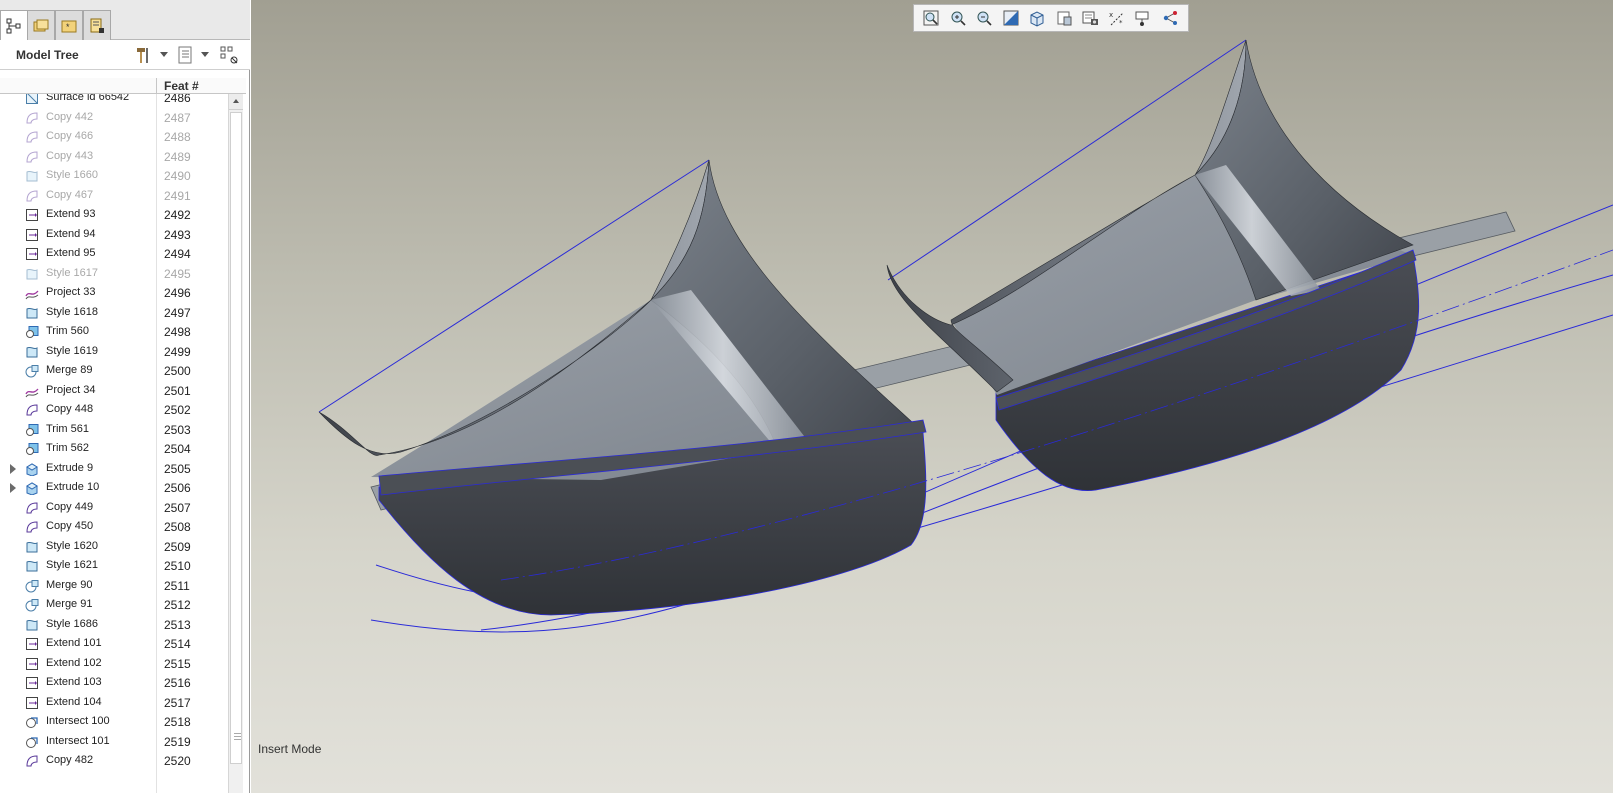  I want to click on tree-row: Intersect 101 2519, so click(114, 742).